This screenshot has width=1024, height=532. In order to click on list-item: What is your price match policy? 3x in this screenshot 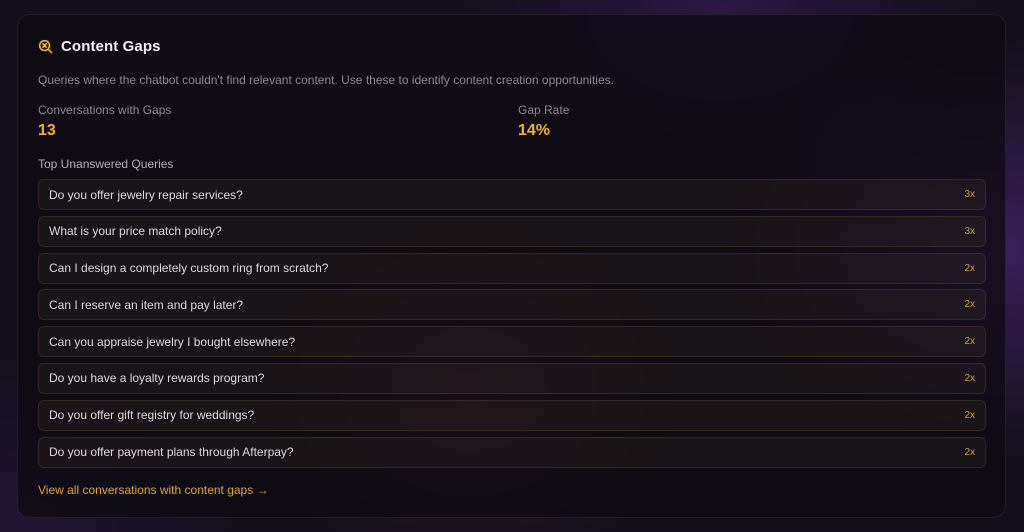, I will do `click(512, 231)`.